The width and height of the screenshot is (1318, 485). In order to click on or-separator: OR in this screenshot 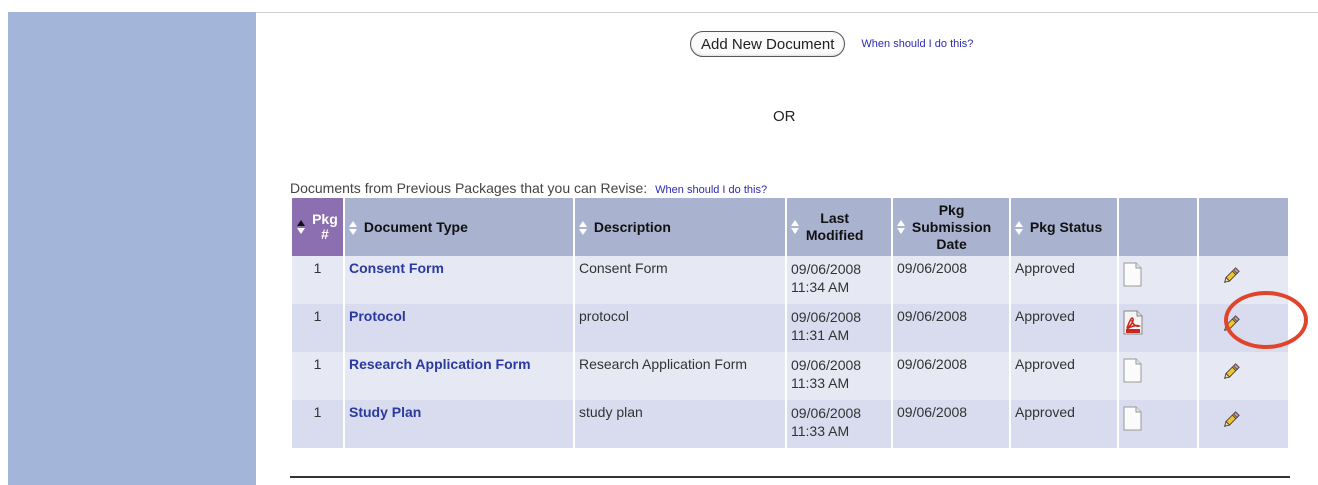, I will do `click(784, 116)`.